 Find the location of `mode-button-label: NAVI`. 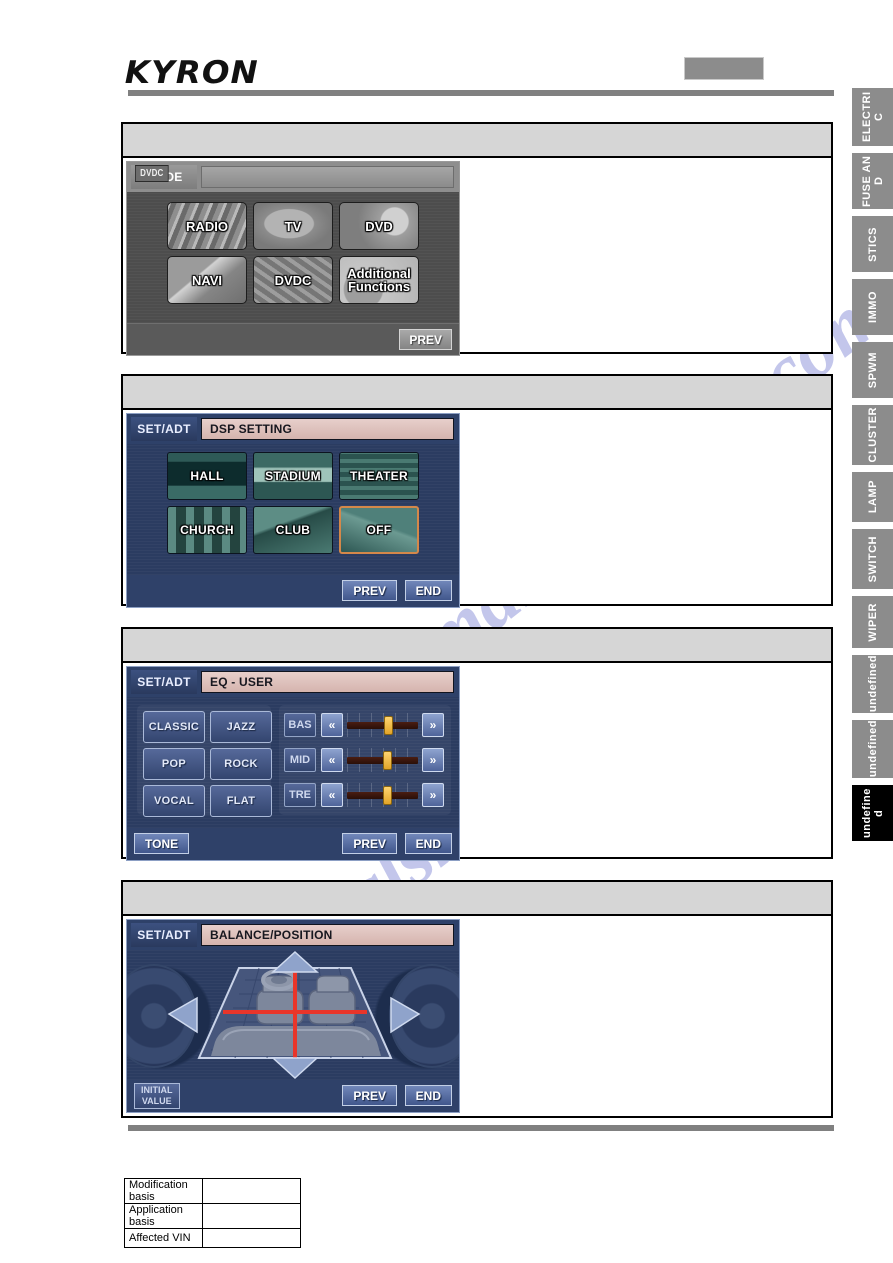

mode-button-label: NAVI is located at coordinates (207, 280).